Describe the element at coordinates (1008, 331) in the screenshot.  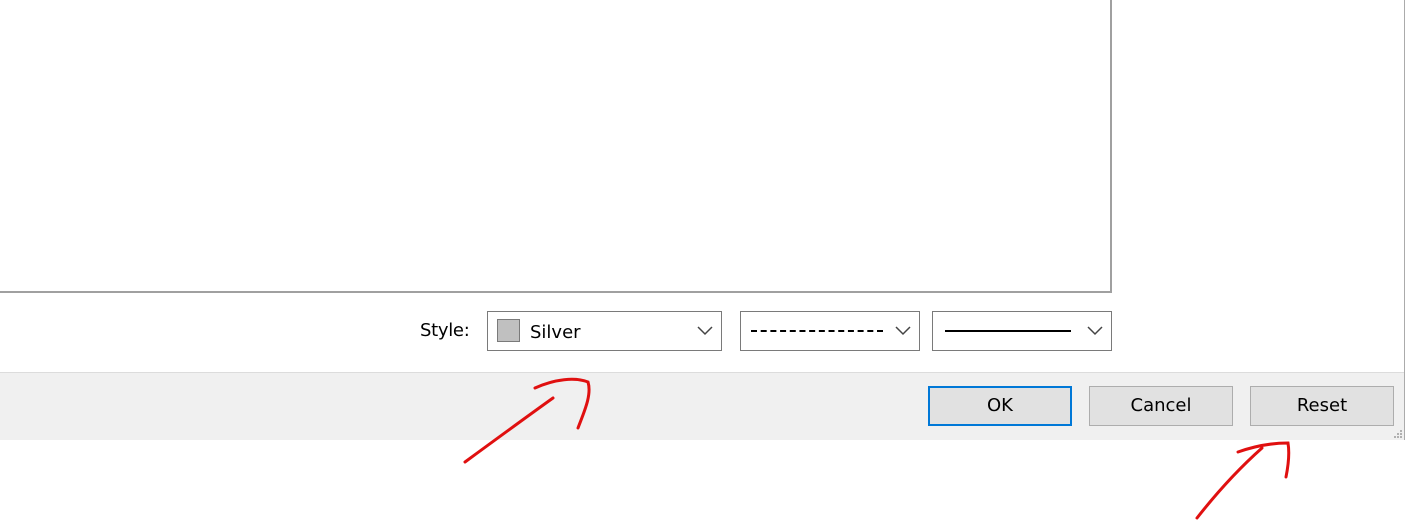
I see `solid-line-preview` at that location.